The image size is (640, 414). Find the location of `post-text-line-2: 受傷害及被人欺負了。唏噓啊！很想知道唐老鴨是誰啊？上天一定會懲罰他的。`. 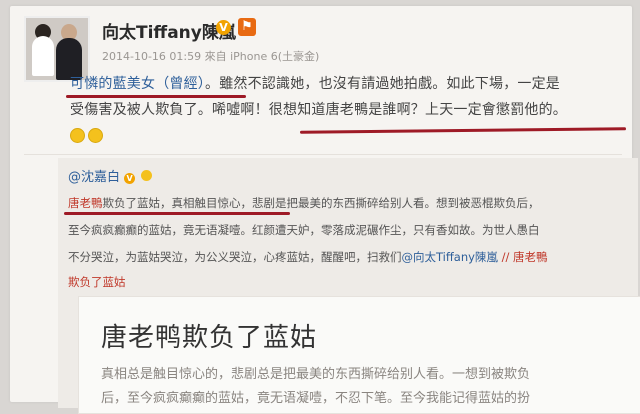

post-text-line-2: 受傷害及被人欺負了。唏噓啊！很想知道唐老鴨是誰啊？上天一定會懲罰他的。 is located at coordinates (318, 109).